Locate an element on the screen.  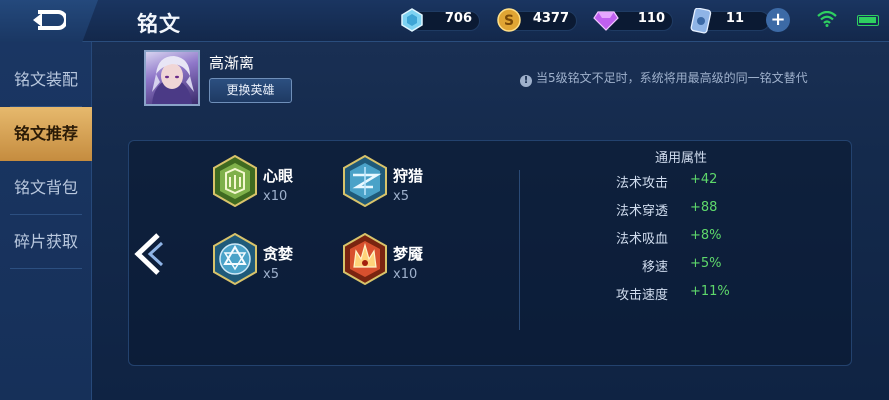
diamond-icon is located at coordinates (412, 20).